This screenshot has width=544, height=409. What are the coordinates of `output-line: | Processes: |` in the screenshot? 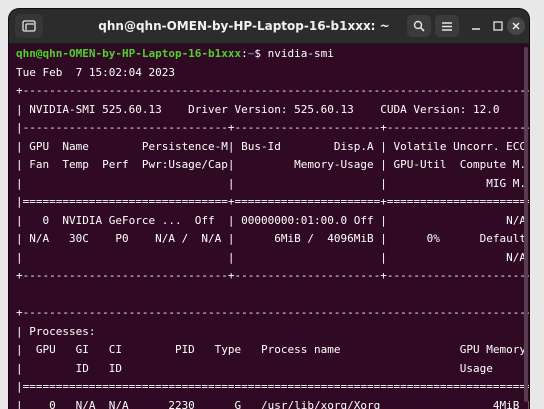 It's located at (272, 332).